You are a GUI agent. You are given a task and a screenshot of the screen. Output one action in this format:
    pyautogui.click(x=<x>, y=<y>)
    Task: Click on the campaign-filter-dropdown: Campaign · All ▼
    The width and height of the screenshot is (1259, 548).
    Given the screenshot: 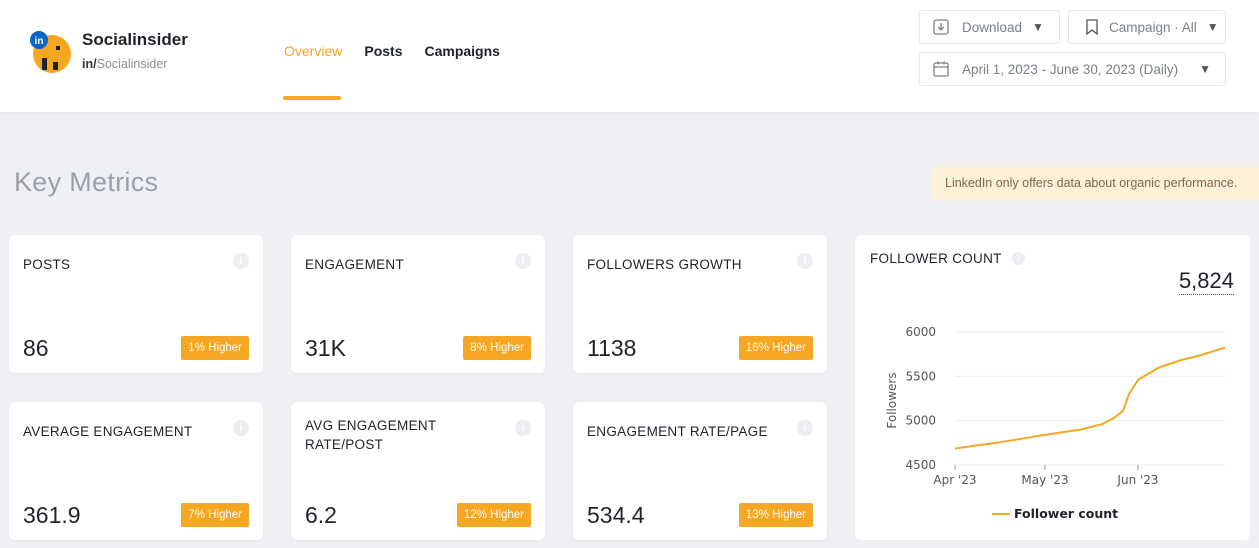 What is the action you would take?
    pyautogui.click(x=1147, y=27)
    